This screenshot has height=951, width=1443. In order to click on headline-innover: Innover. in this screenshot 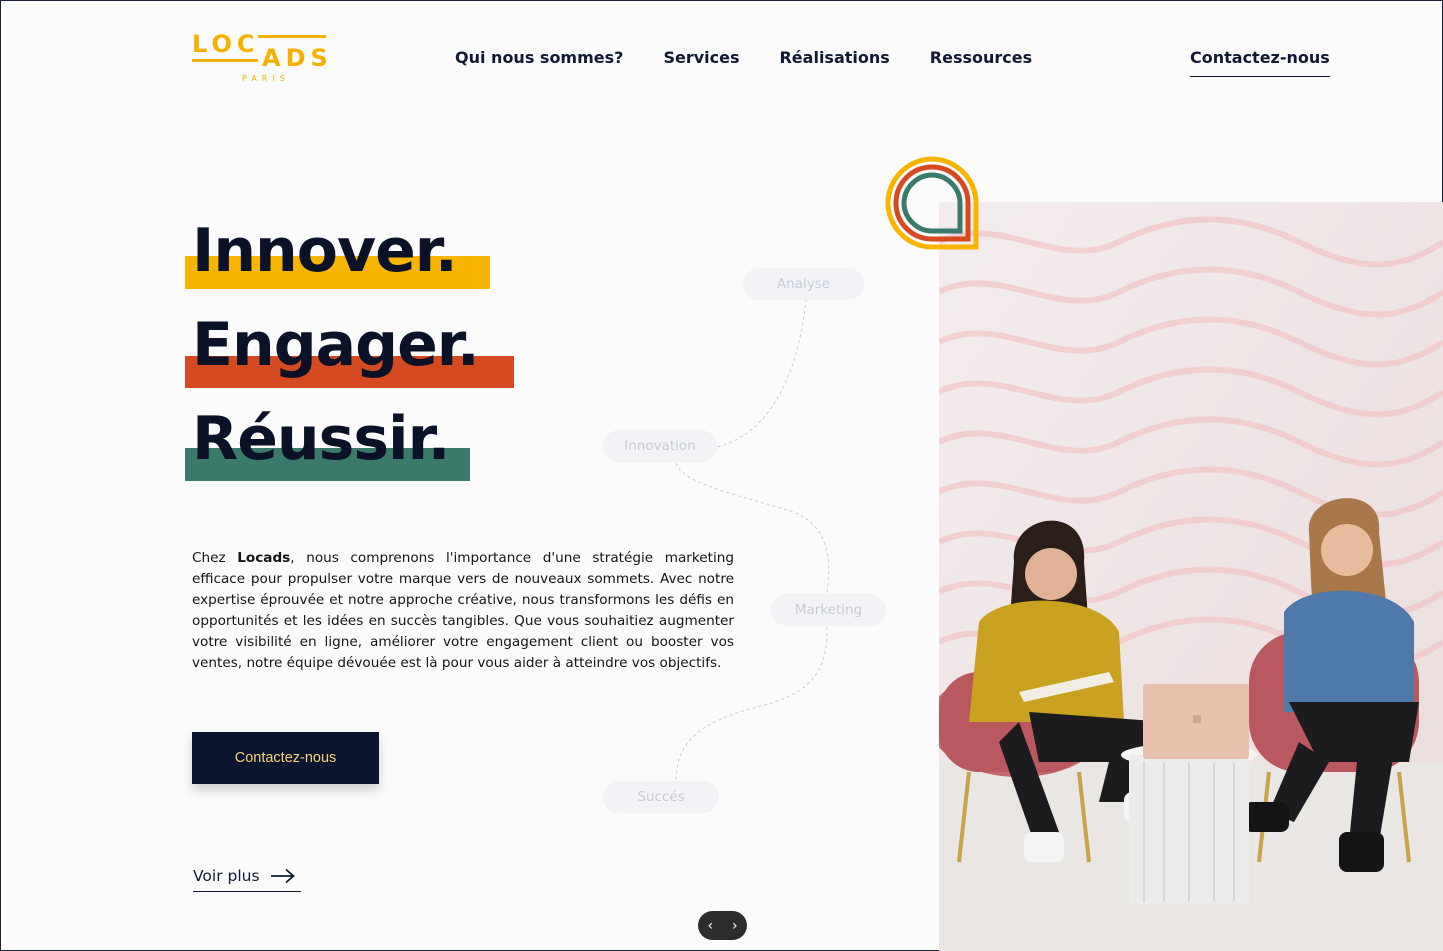, I will do `click(325, 251)`.